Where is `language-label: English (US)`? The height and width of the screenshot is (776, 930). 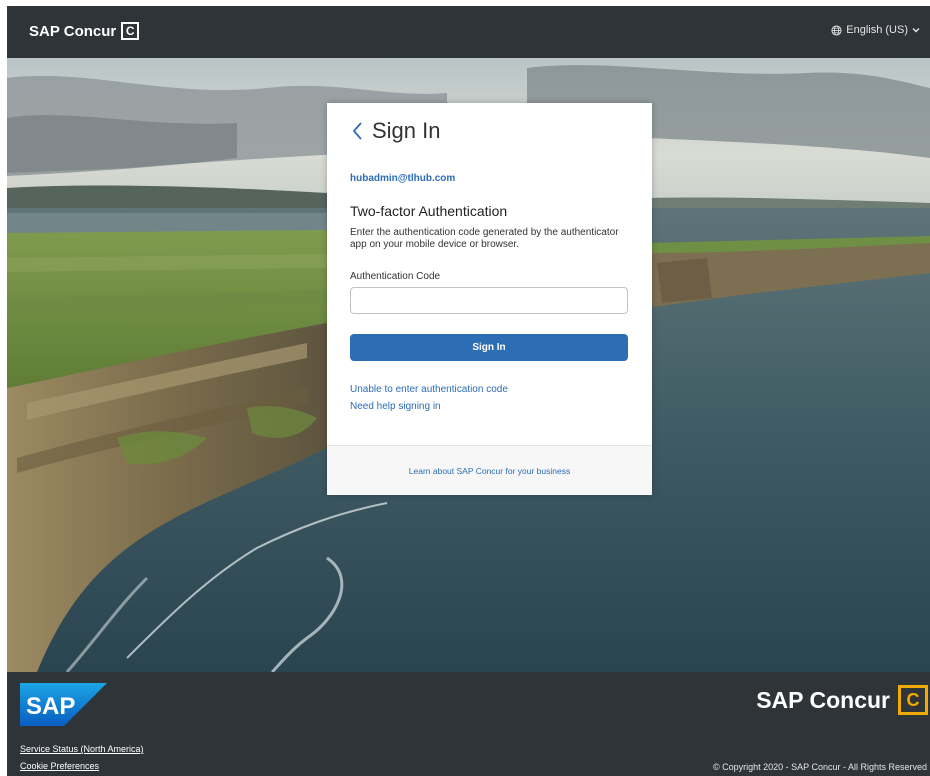 language-label: English (US) is located at coordinates (877, 30).